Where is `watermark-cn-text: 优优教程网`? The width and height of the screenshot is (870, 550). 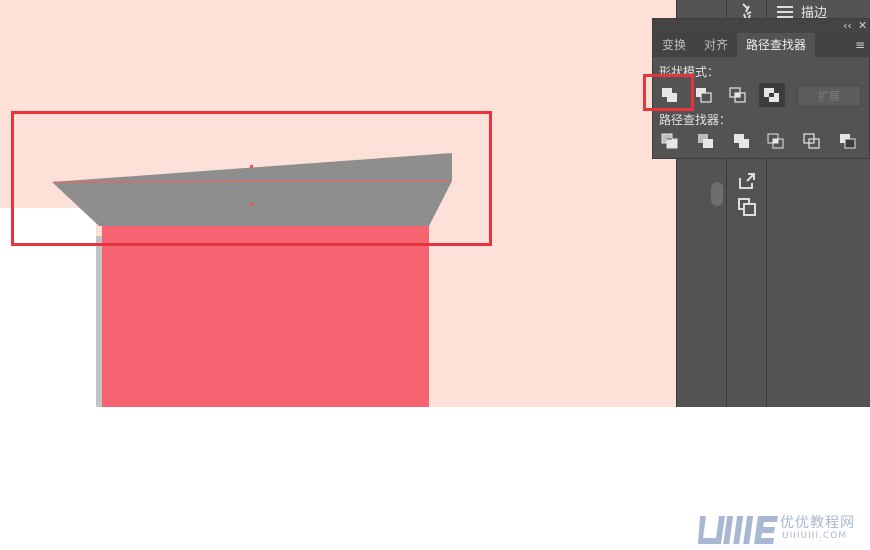
watermark-cn-text: 优优教程网 is located at coordinates (817, 523).